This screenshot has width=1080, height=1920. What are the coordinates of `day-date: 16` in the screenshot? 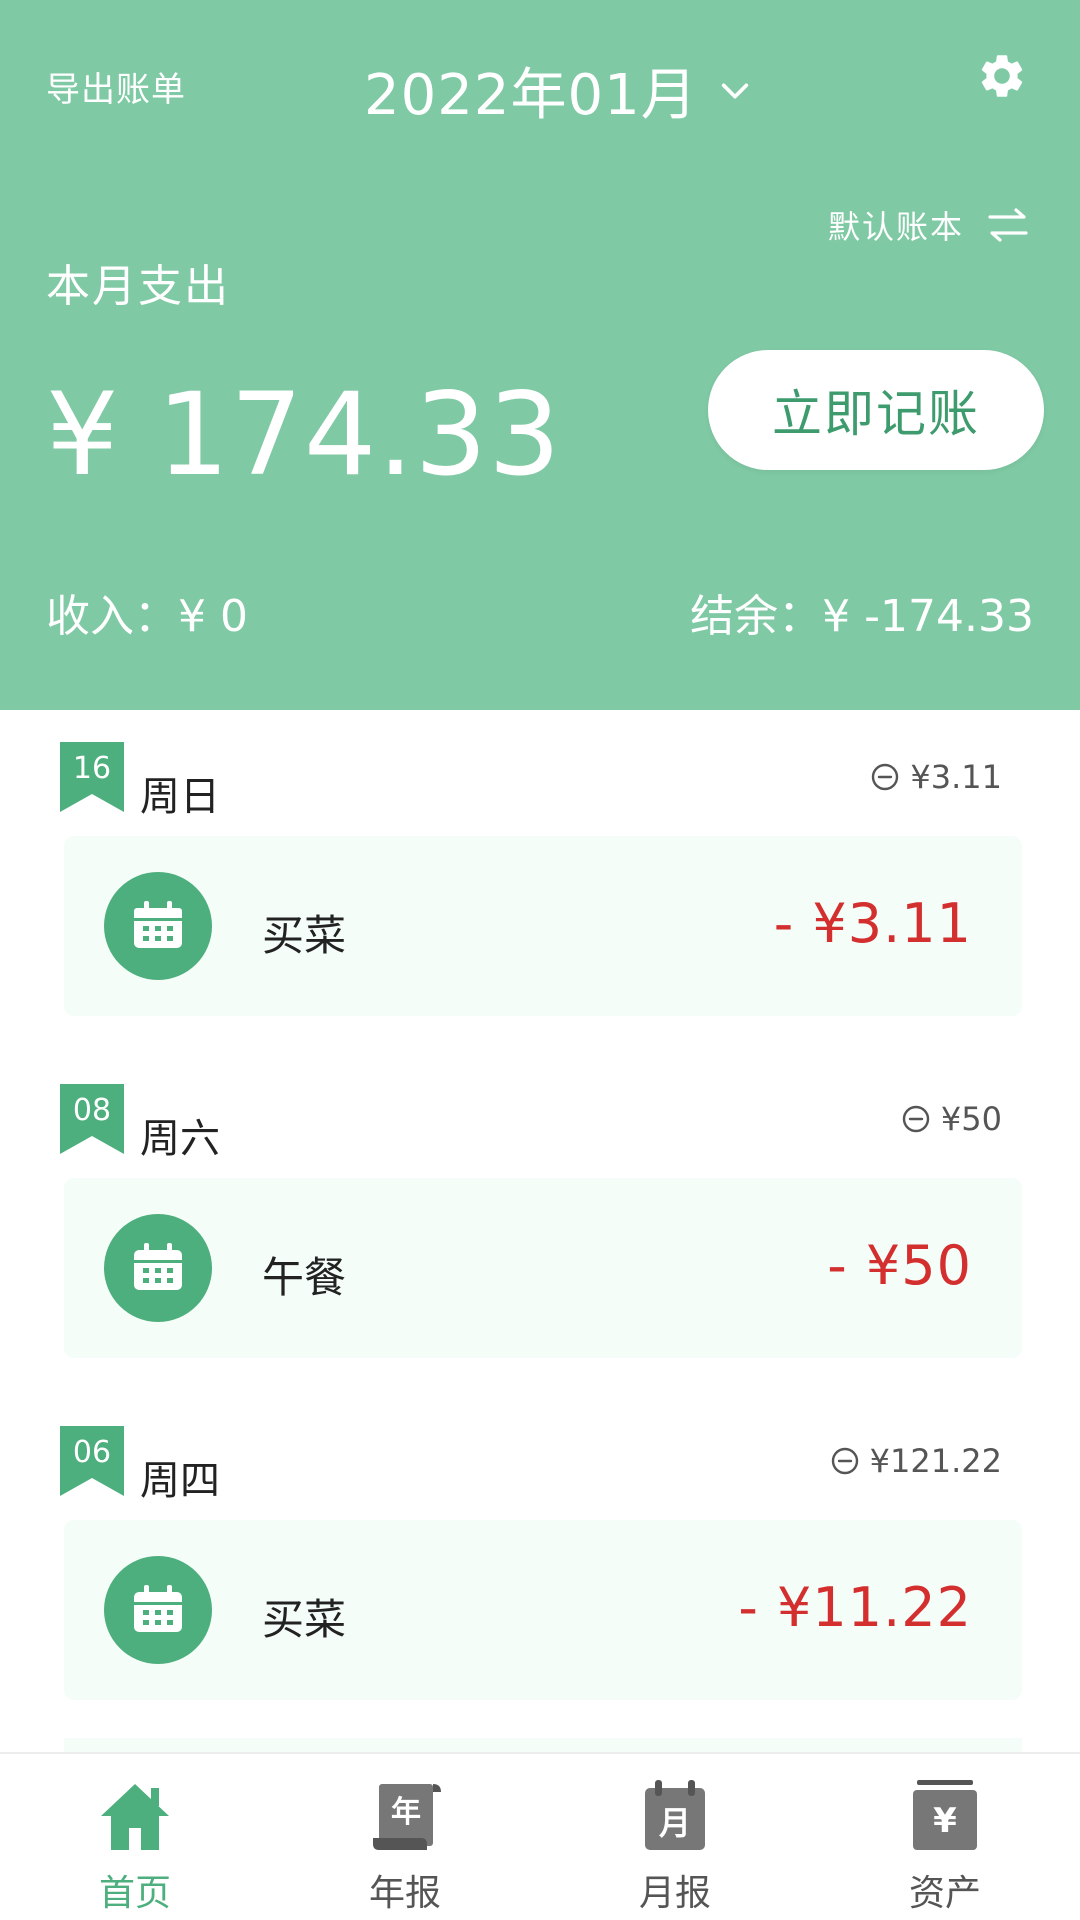 It's located at (92, 768).